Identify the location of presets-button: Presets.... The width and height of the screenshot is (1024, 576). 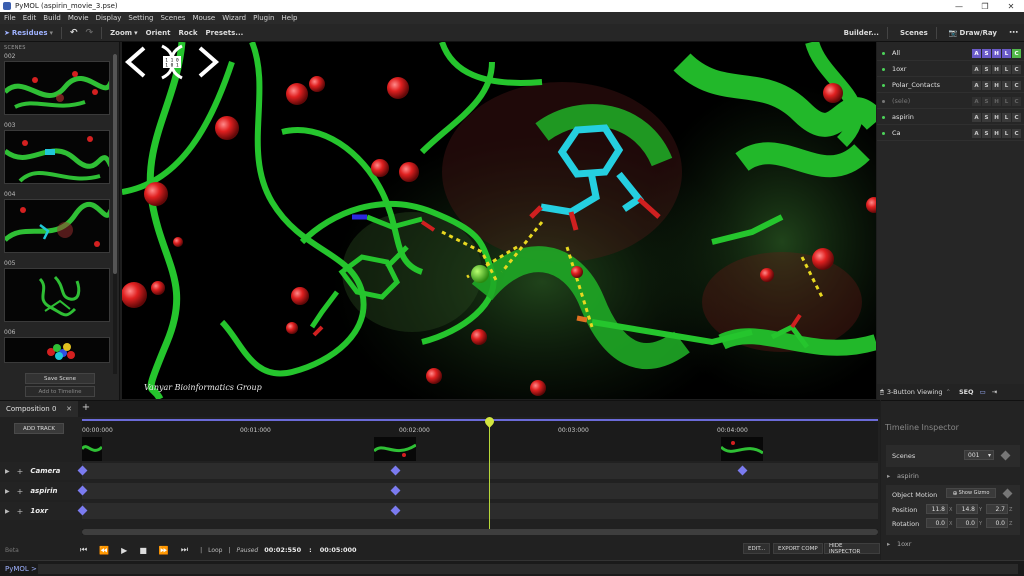
(225, 33).